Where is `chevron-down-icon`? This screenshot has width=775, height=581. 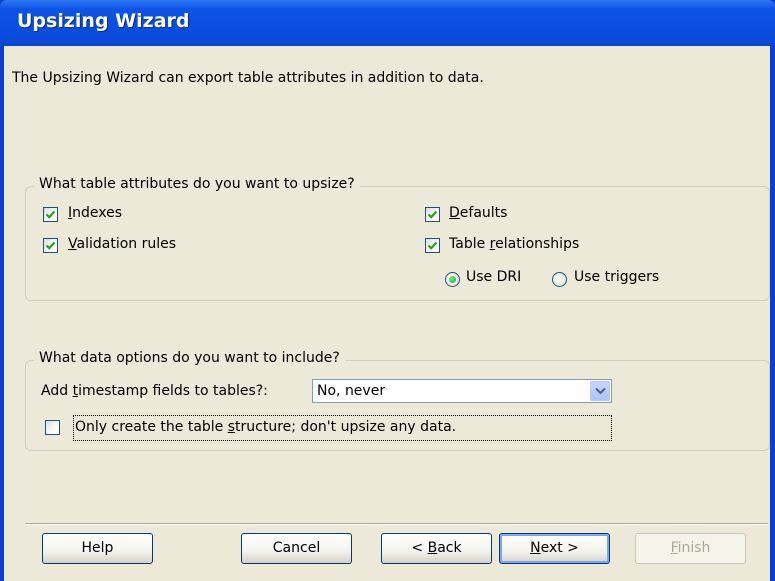 chevron-down-icon is located at coordinates (600, 391).